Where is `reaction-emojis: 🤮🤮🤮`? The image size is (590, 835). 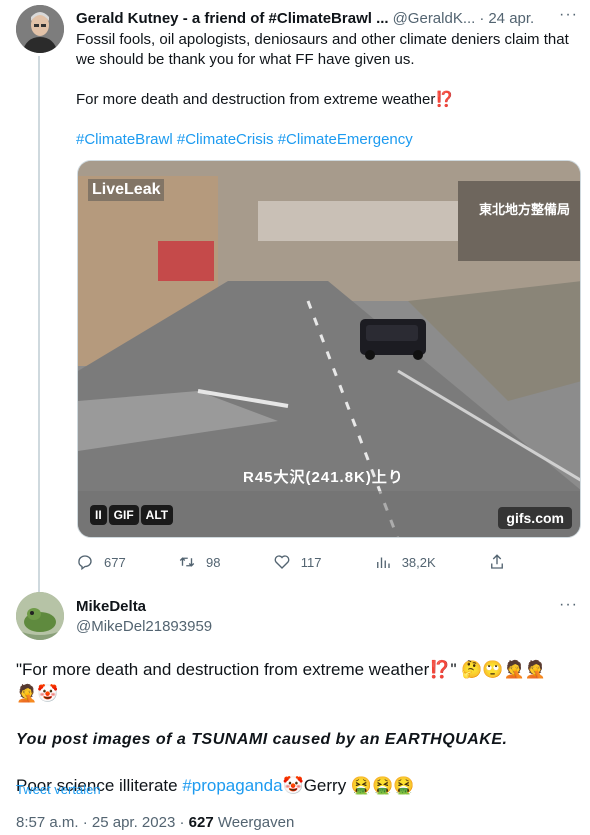 reaction-emojis: 🤮🤮🤮 is located at coordinates (382, 785).